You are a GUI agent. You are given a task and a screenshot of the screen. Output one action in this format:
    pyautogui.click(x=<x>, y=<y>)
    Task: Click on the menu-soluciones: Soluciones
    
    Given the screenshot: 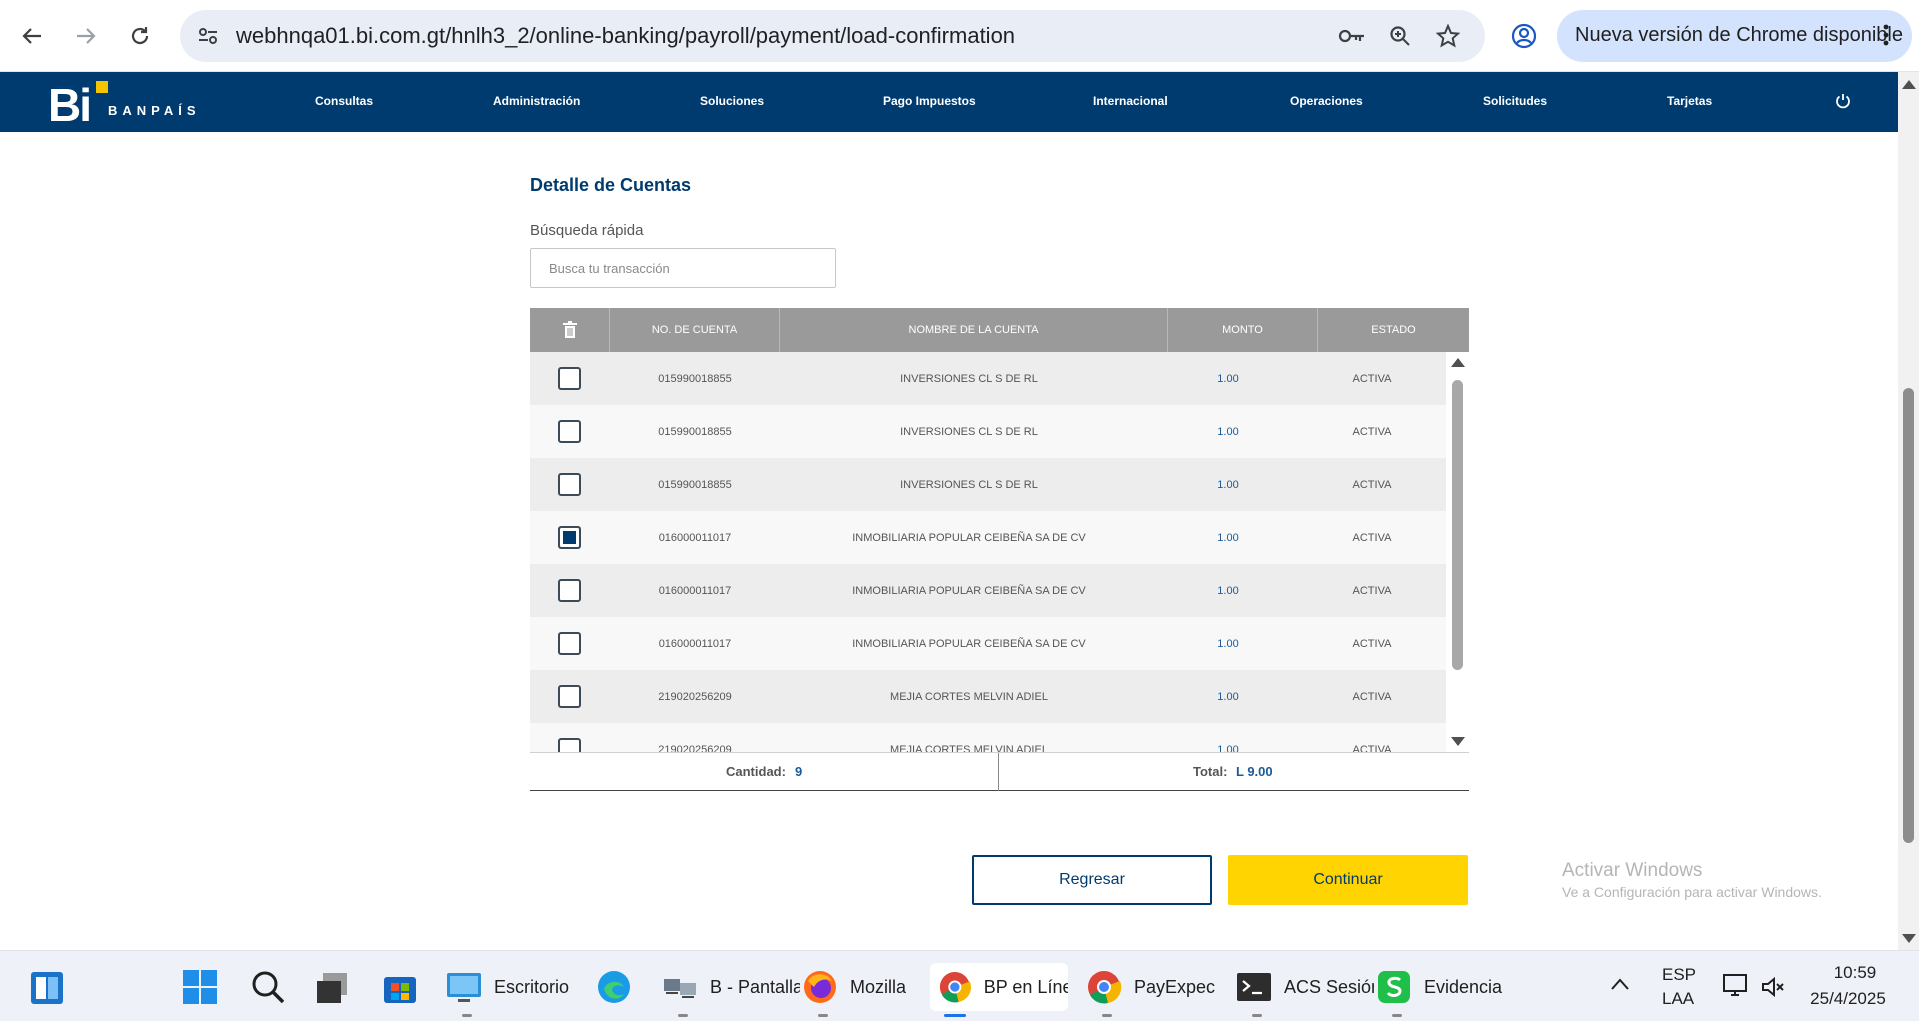 What is the action you would take?
    pyautogui.click(x=732, y=101)
    